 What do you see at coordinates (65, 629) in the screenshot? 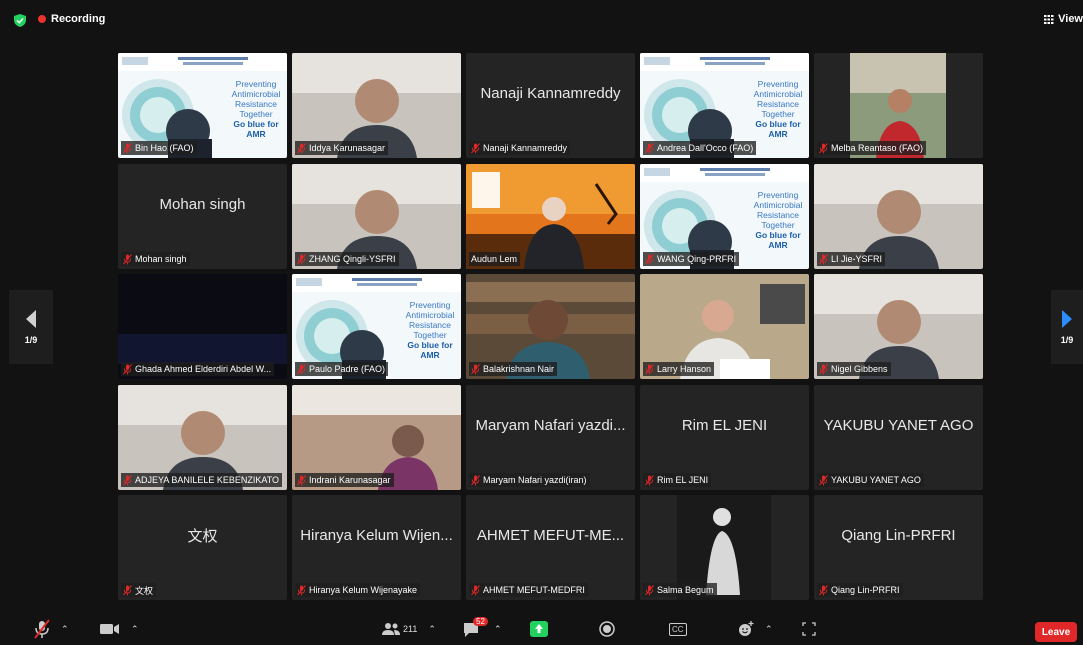
I see `audio-options-chevron-icon: ⌃` at bounding box center [65, 629].